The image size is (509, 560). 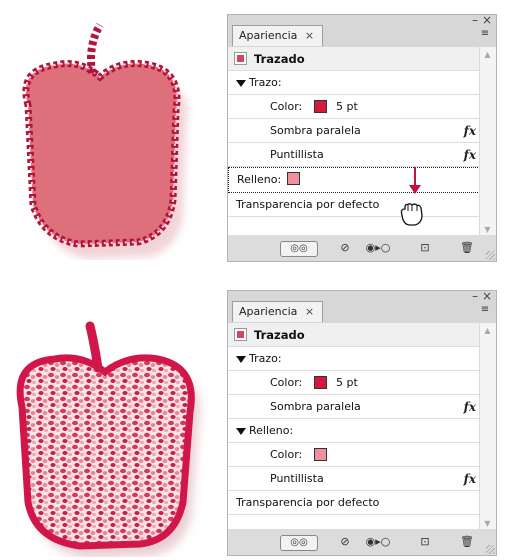 I want to click on fill-section-row: Relleno:, so click(x=354, y=431).